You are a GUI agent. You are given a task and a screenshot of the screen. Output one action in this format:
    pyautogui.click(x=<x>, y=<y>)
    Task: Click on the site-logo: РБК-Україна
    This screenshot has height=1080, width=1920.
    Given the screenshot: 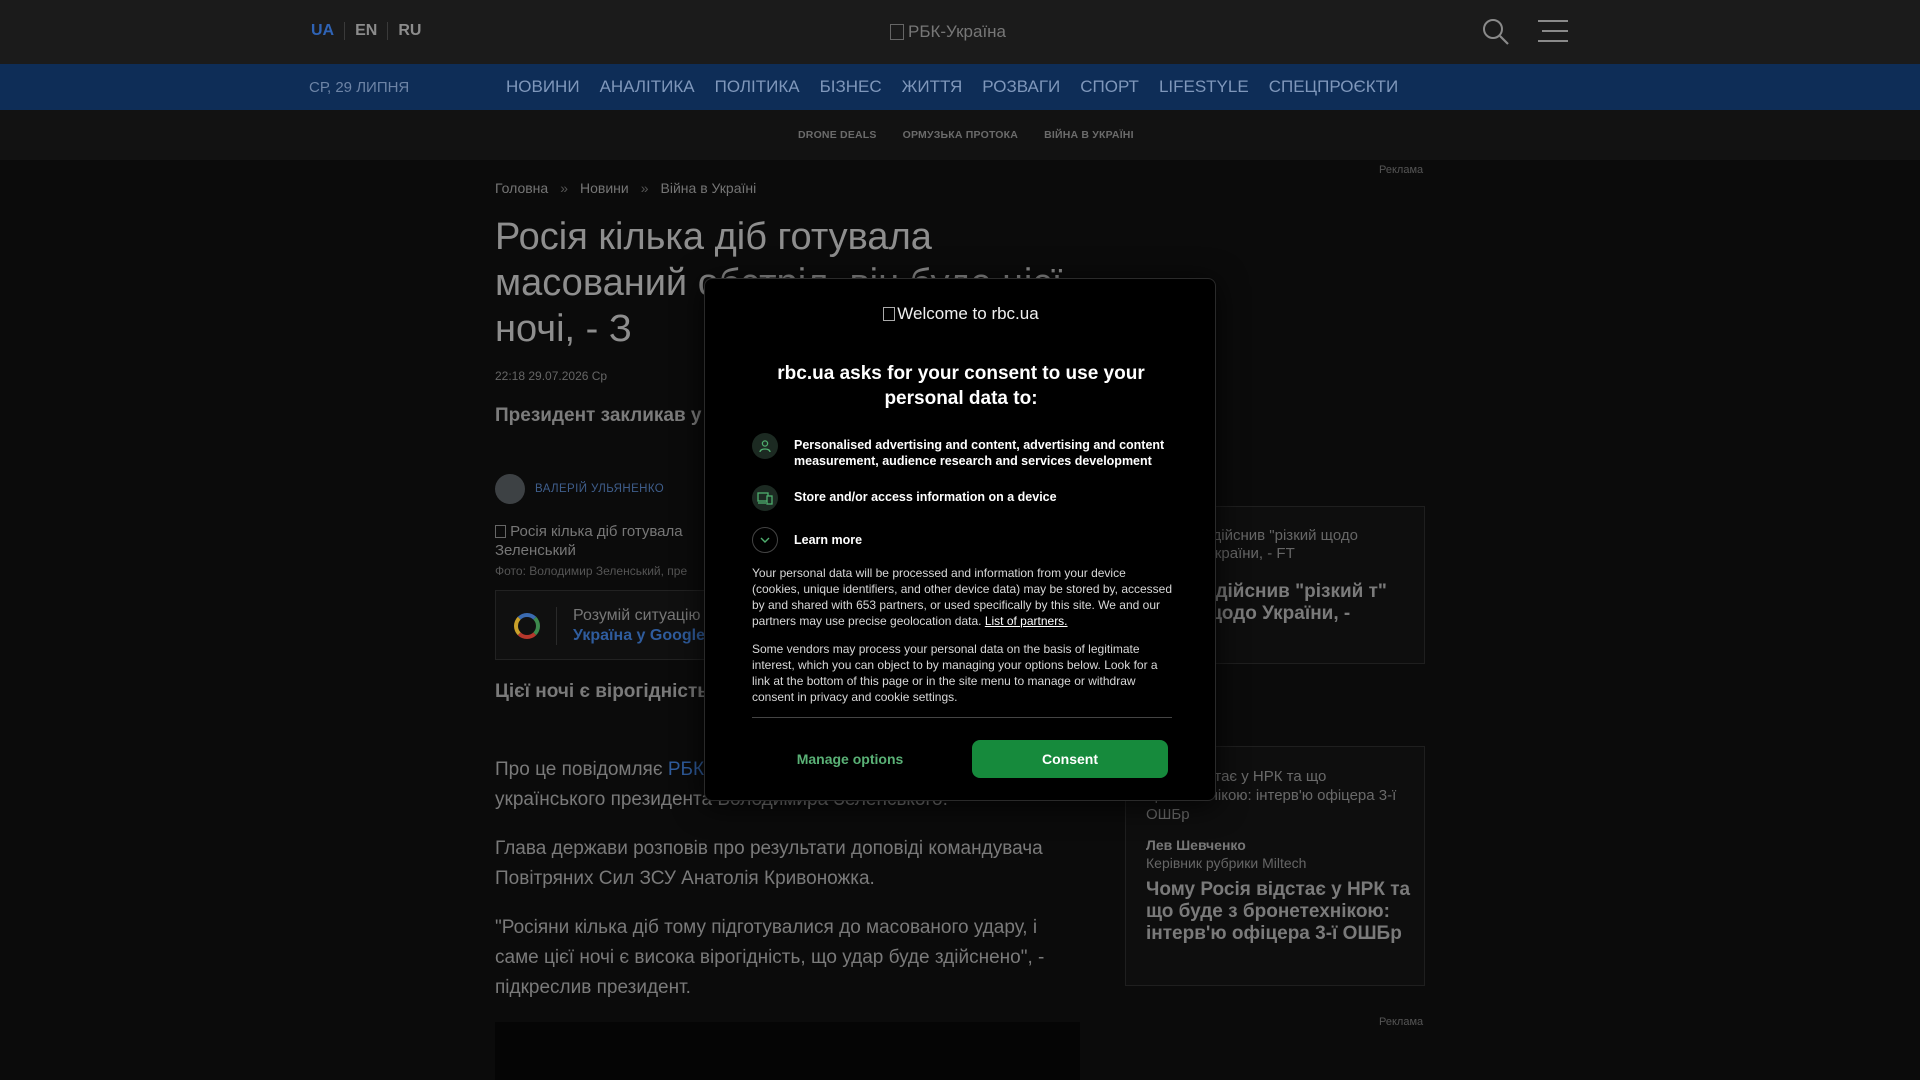 What is the action you would take?
    pyautogui.click(x=948, y=32)
    